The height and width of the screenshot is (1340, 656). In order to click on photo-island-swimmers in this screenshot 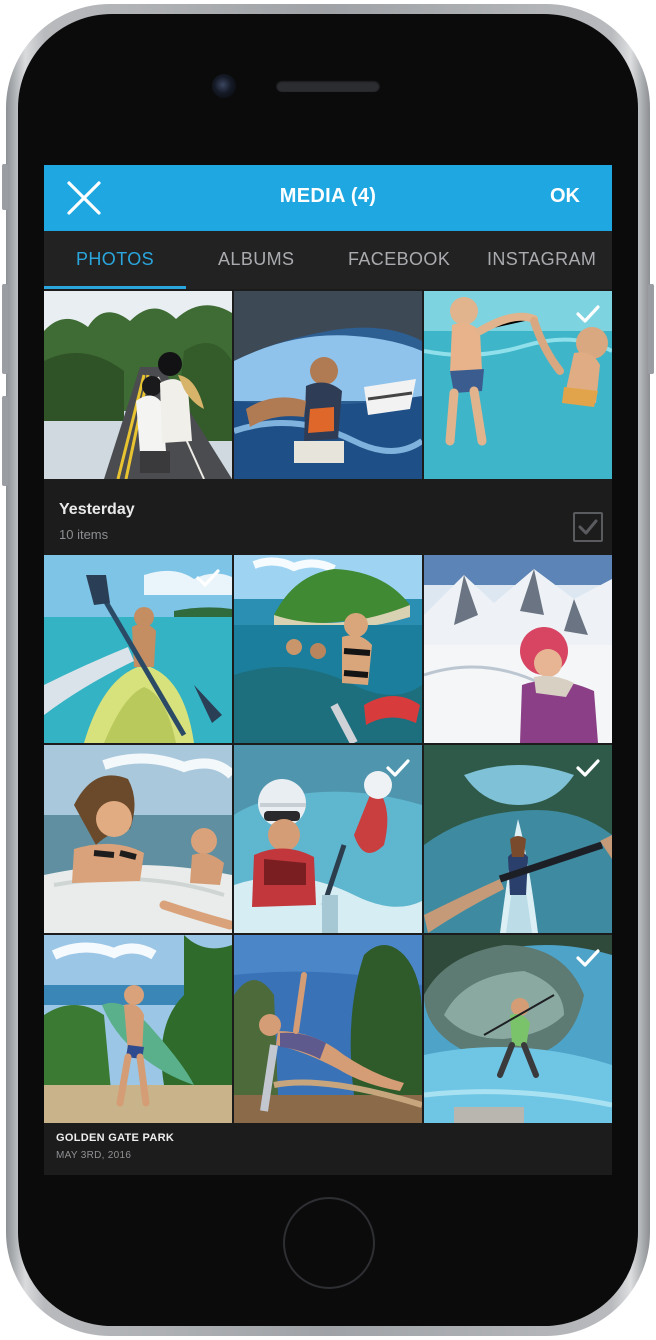, I will do `click(328, 649)`.